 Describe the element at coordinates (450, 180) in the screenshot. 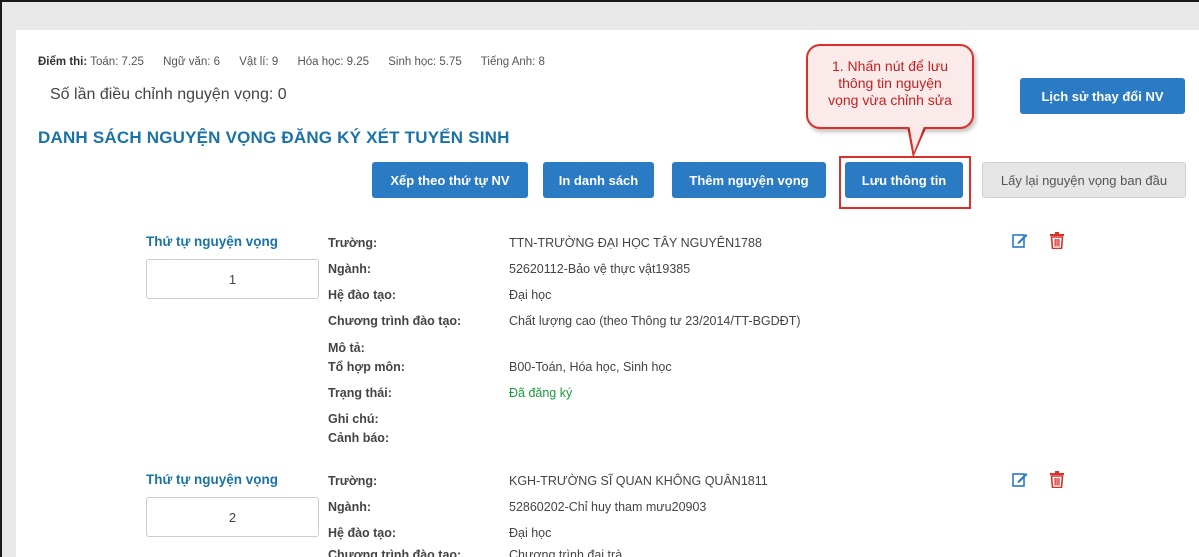

I see `sort-button: Xếp theo thứ tự NV` at that location.